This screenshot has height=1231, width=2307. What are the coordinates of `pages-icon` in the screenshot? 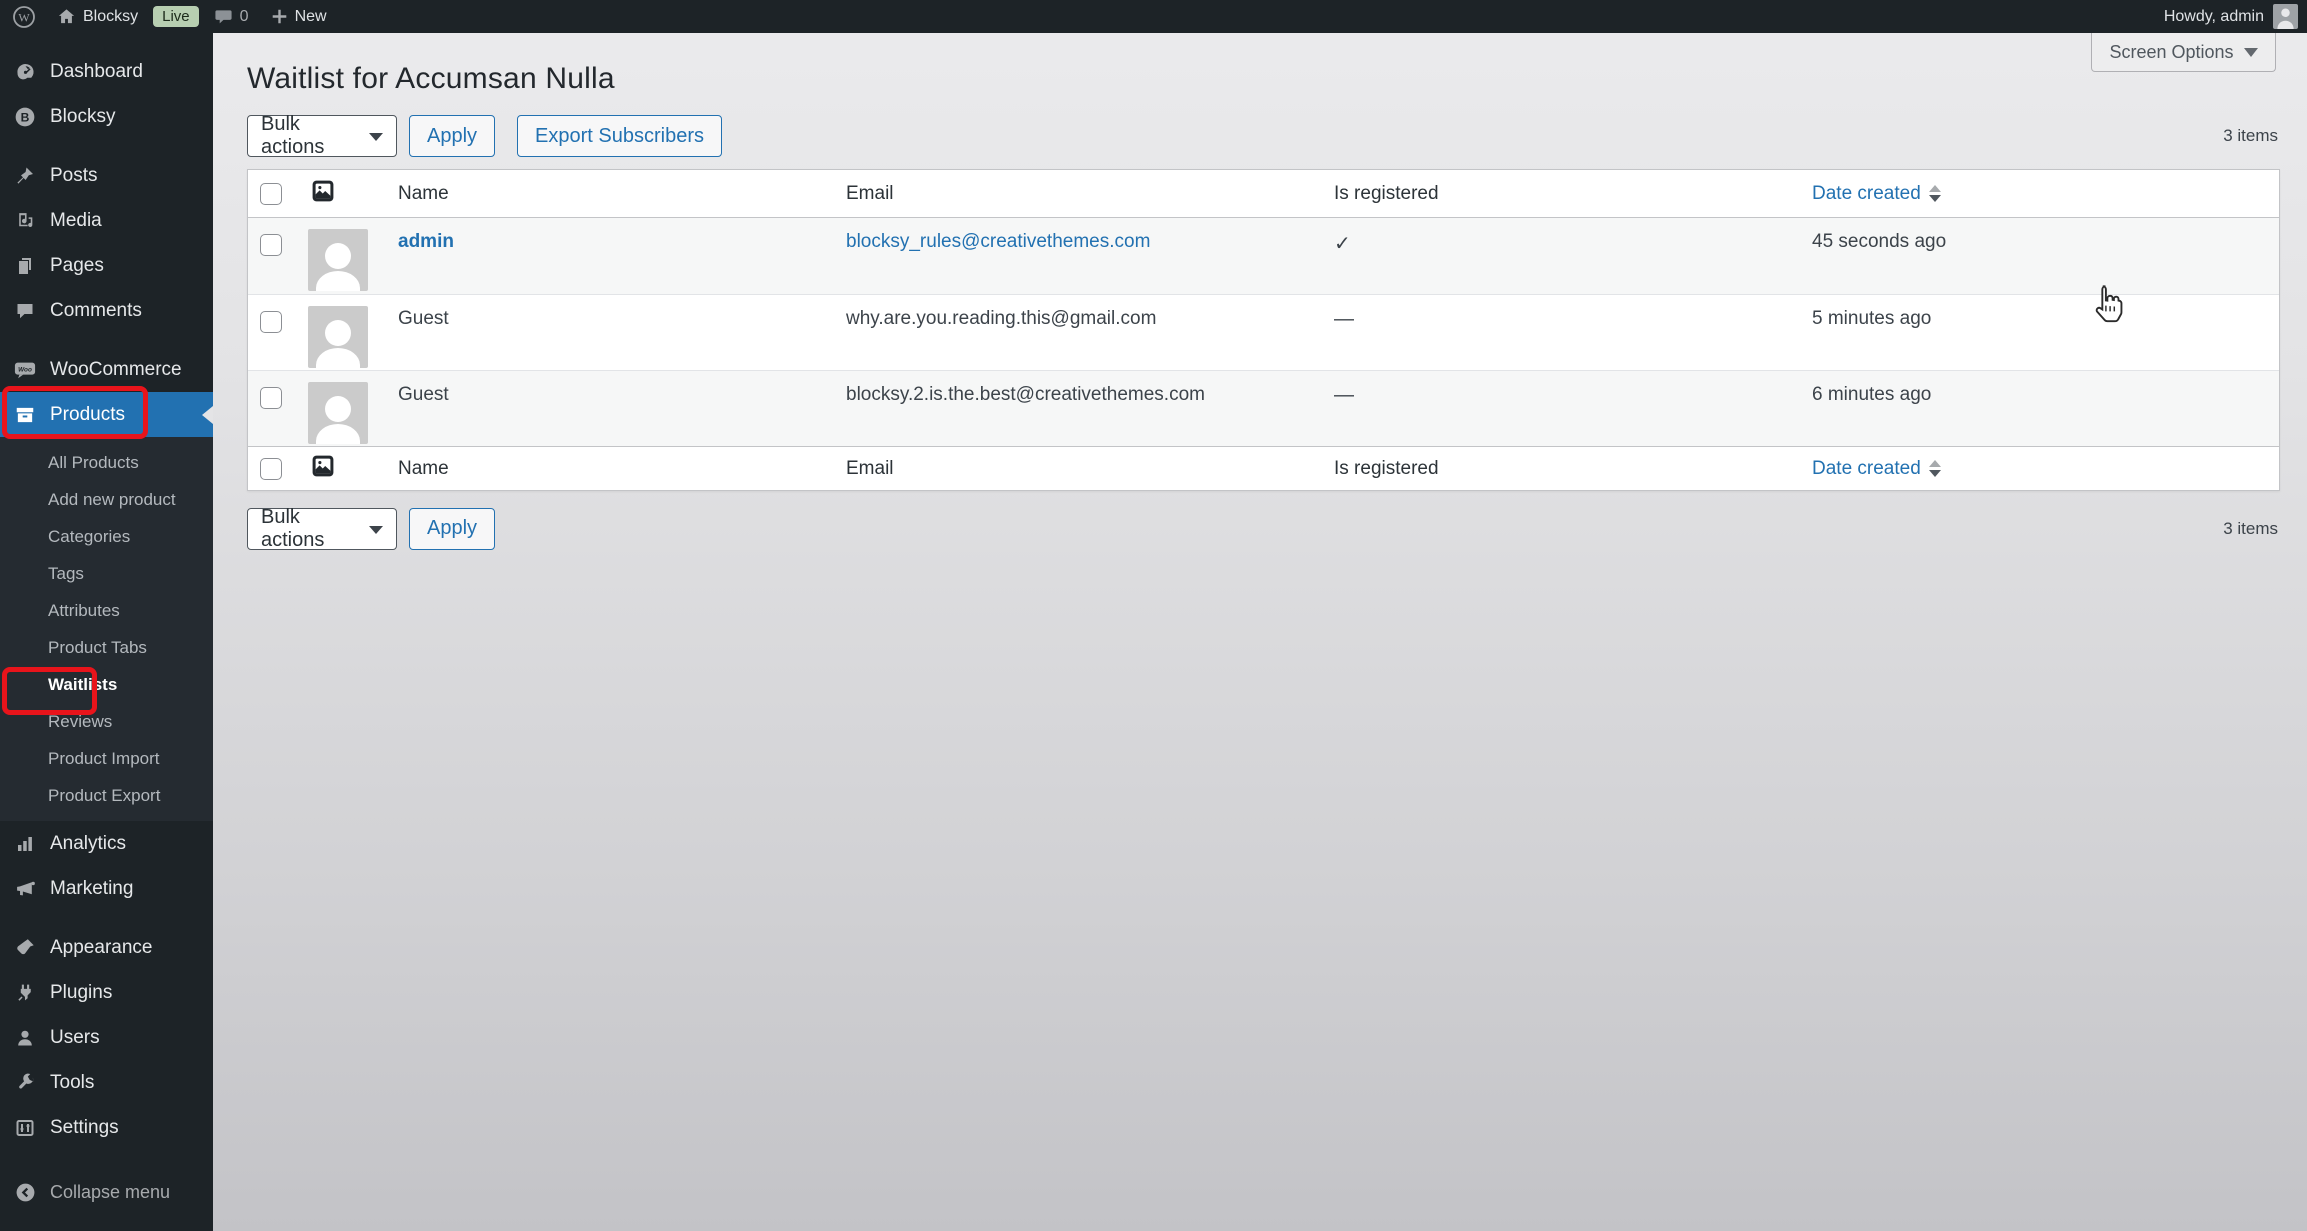 It's located at (25, 266).